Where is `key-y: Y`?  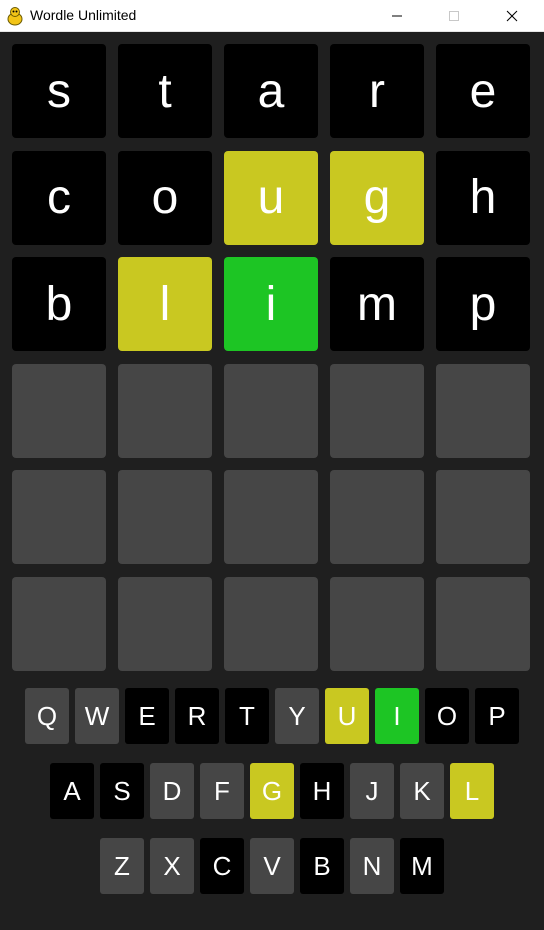 key-y: Y is located at coordinates (297, 716).